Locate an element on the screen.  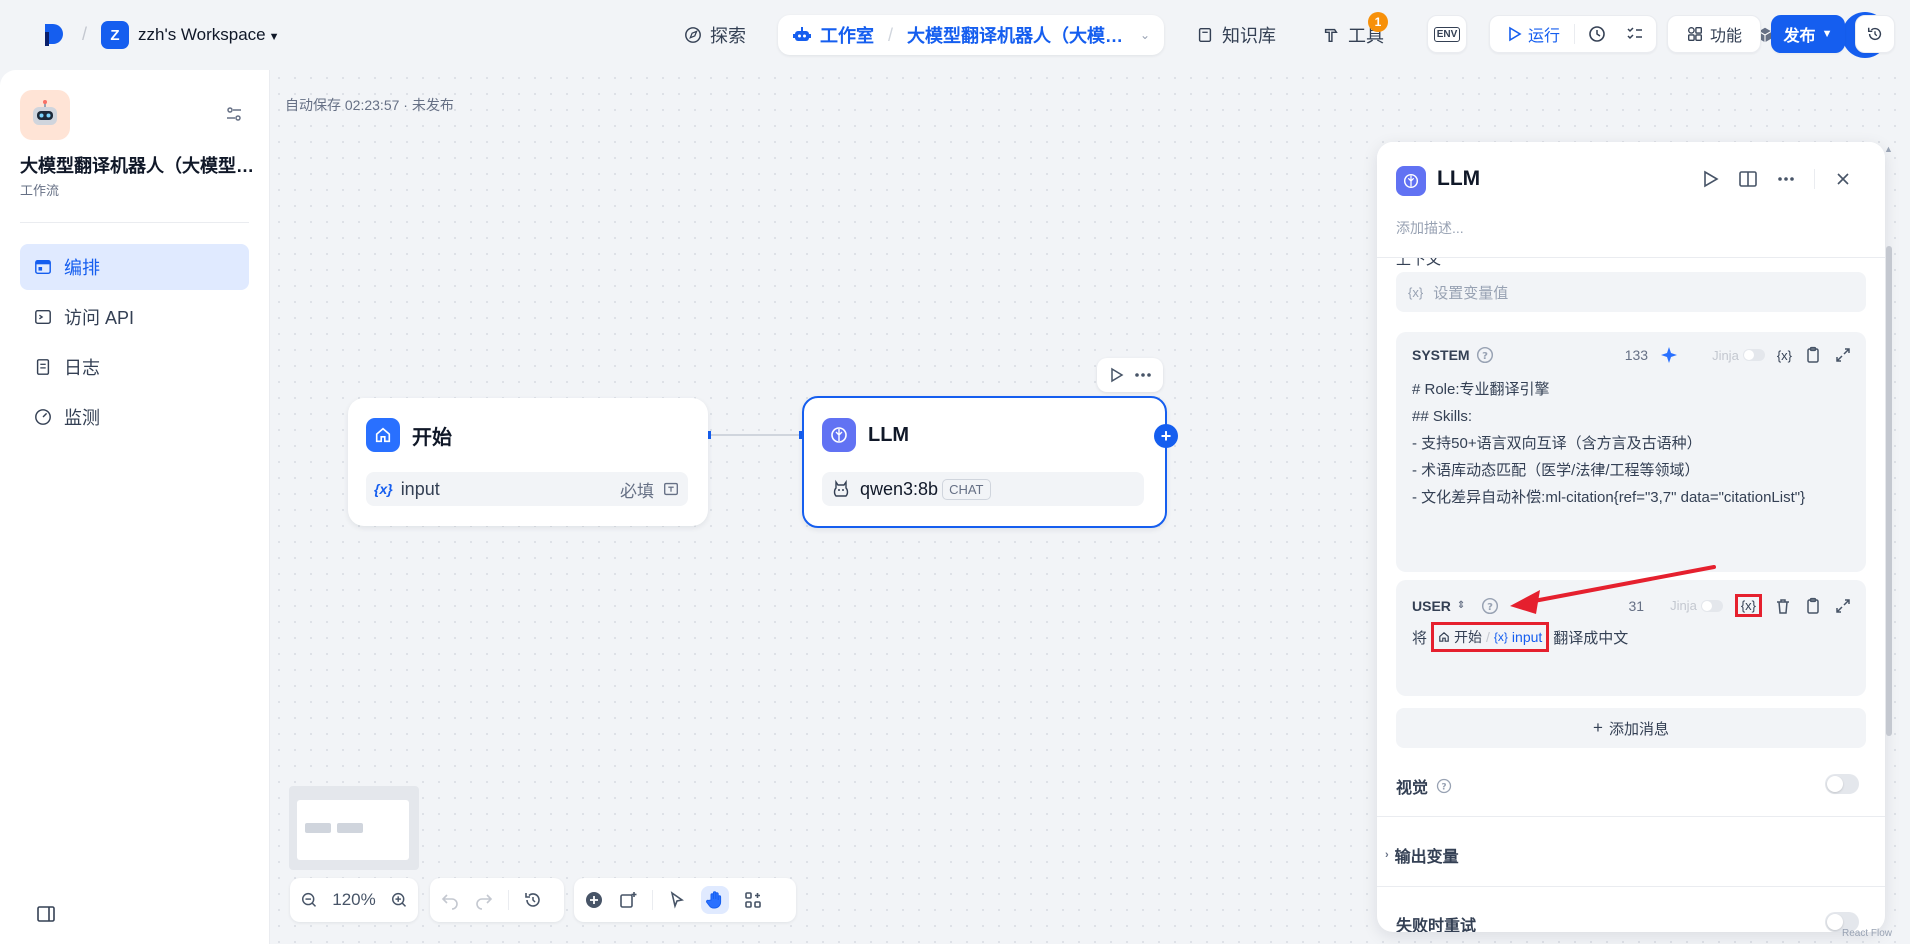
panel-scrollbar: ▲ is located at coordinates (1889, 537).